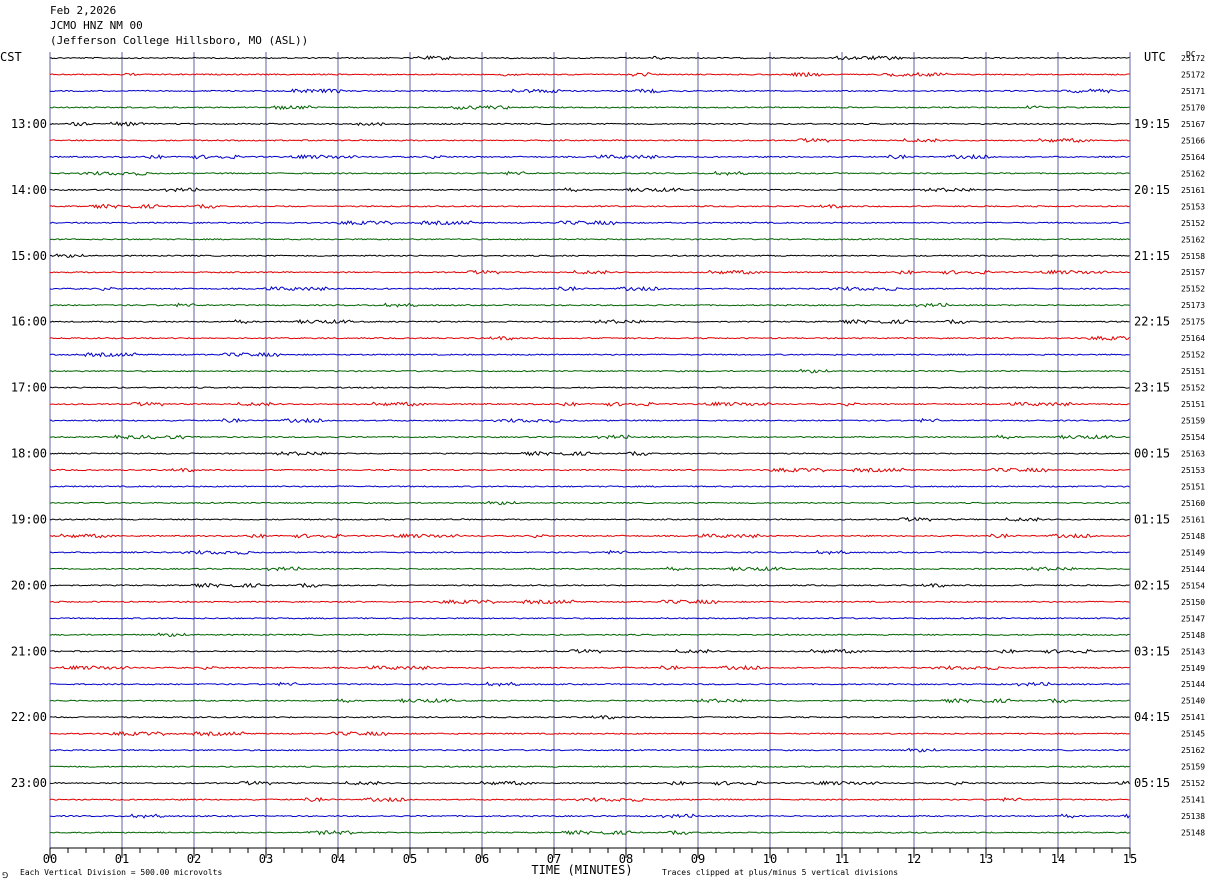 Image resolution: width=1210 pixels, height=886 pixels. What do you see at coordinates (1152, 322) in the screenshot?
I see `right-time-label: 22:15` at bounding box center [1152, 322].